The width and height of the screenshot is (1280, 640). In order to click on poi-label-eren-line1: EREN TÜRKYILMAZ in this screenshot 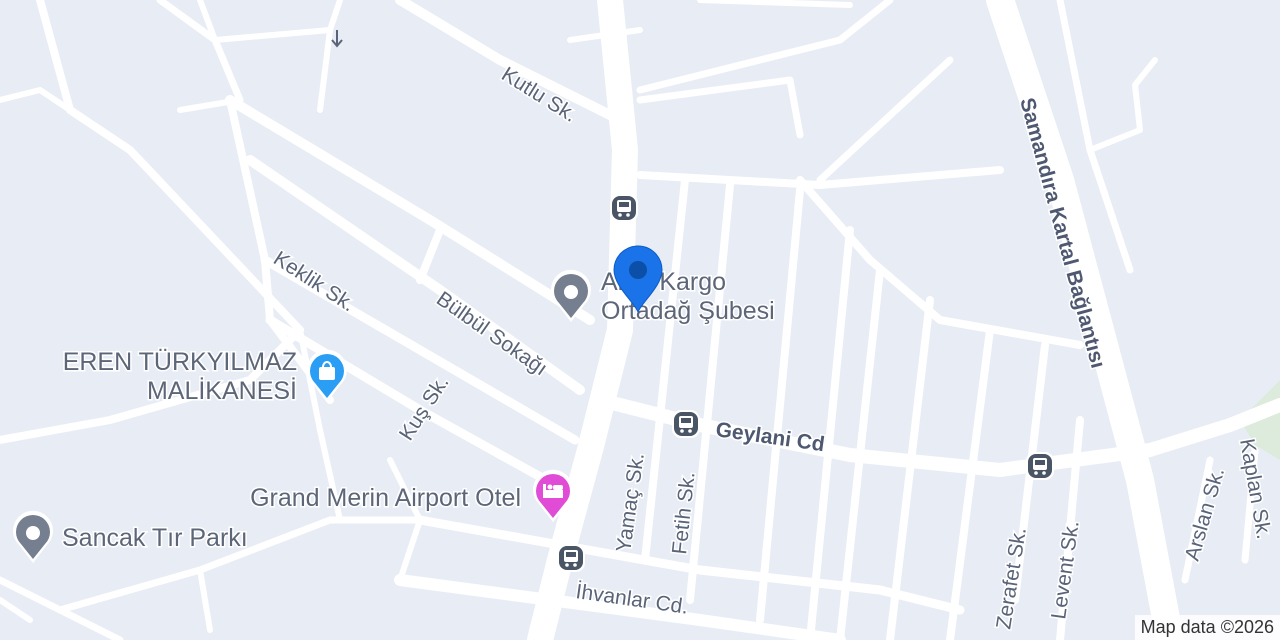, I will do `click(180, 362)`.